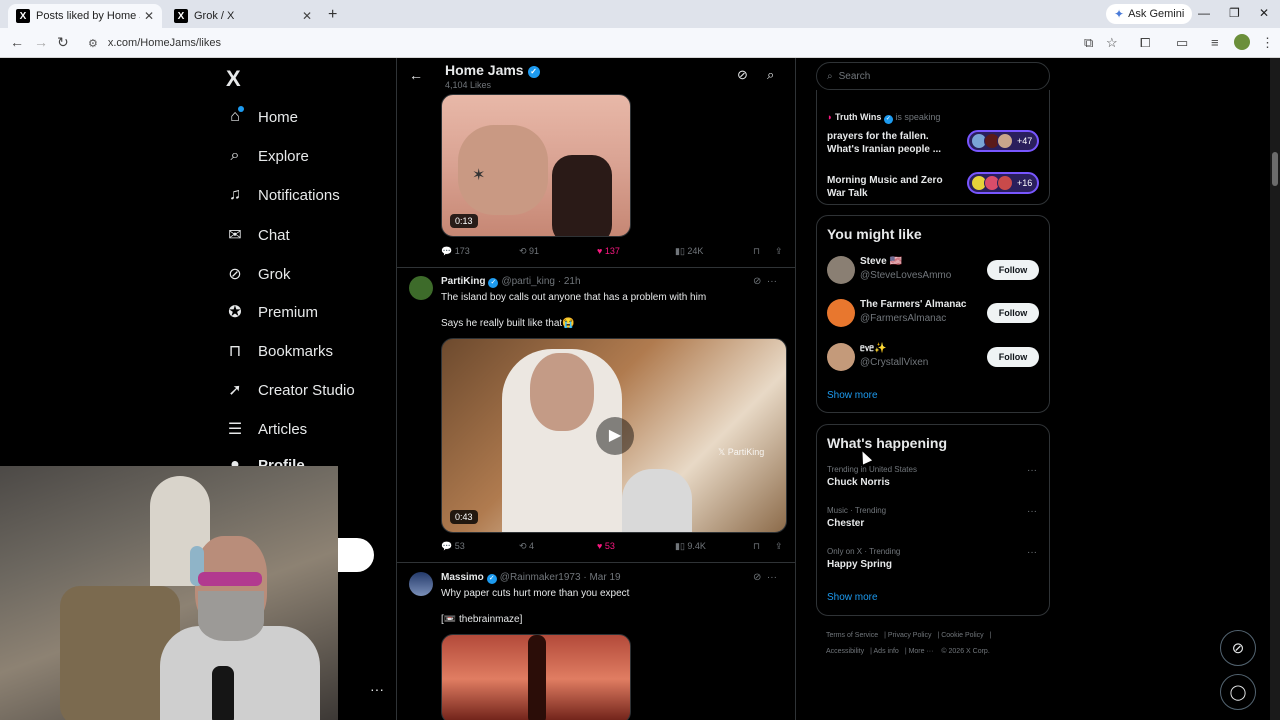  Describe the element at coordinates (356, 555) in the screenshot. I see `post-button` at that location.